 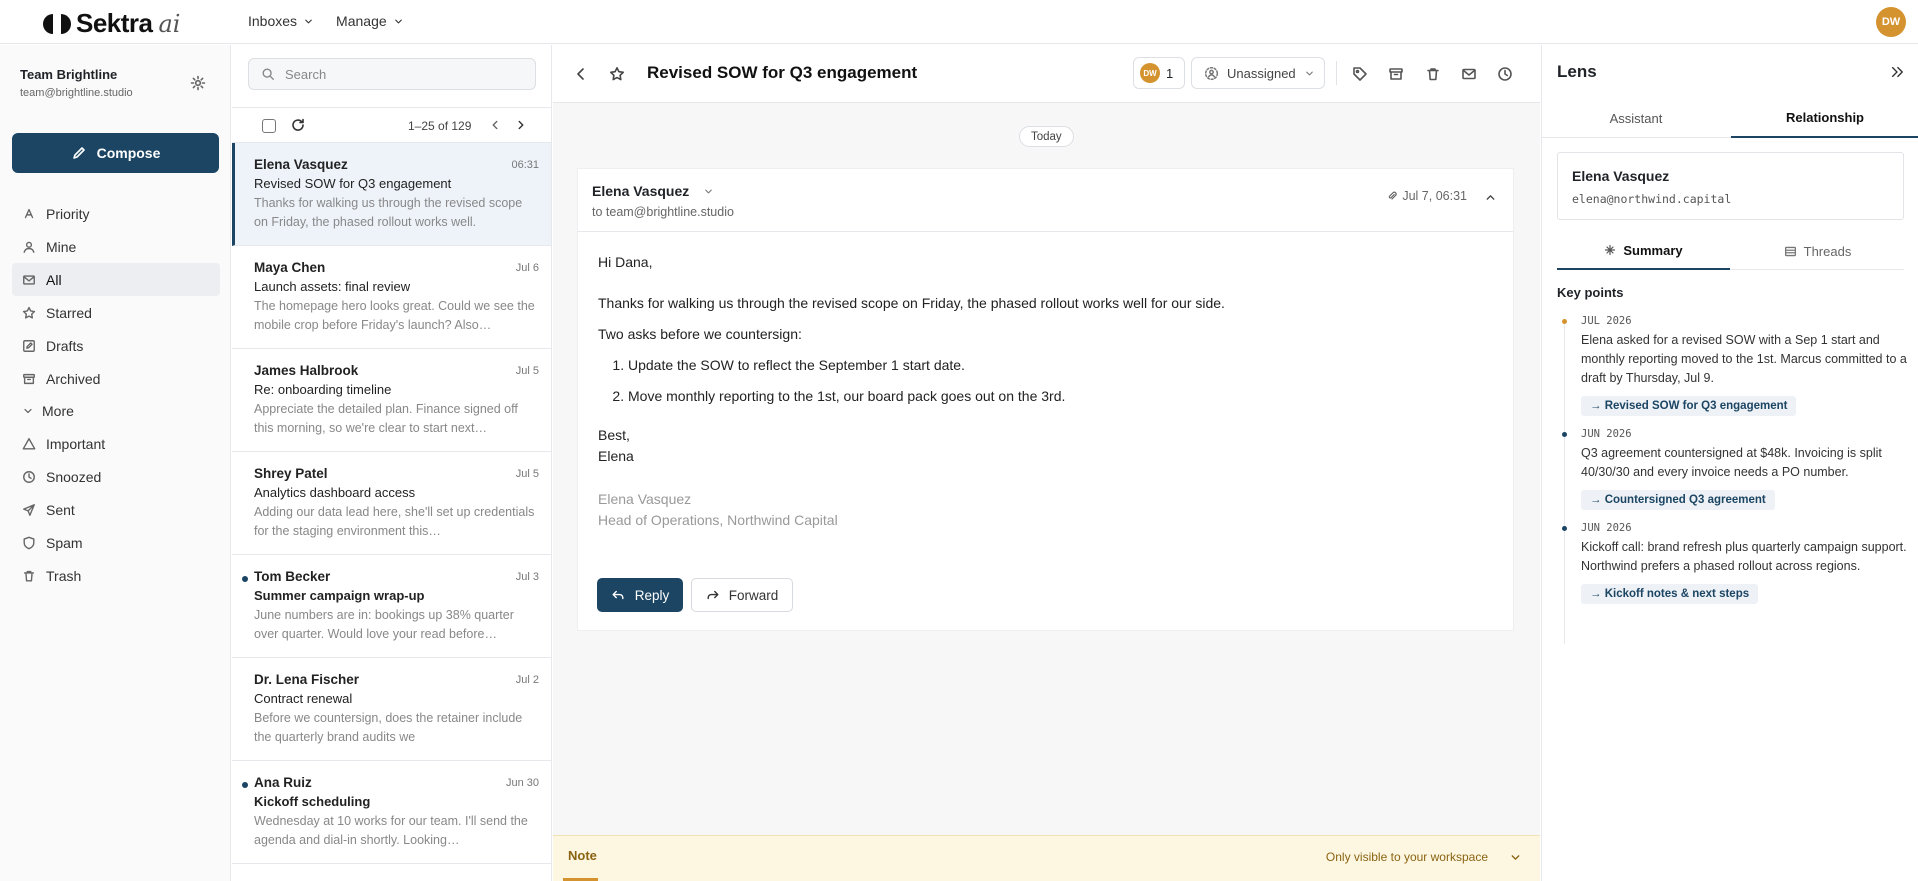 What do you see at coordinates (69, 312) in the screenshot?
I see `sidebar-item-label: Starred` at bounding box center [69, 312].